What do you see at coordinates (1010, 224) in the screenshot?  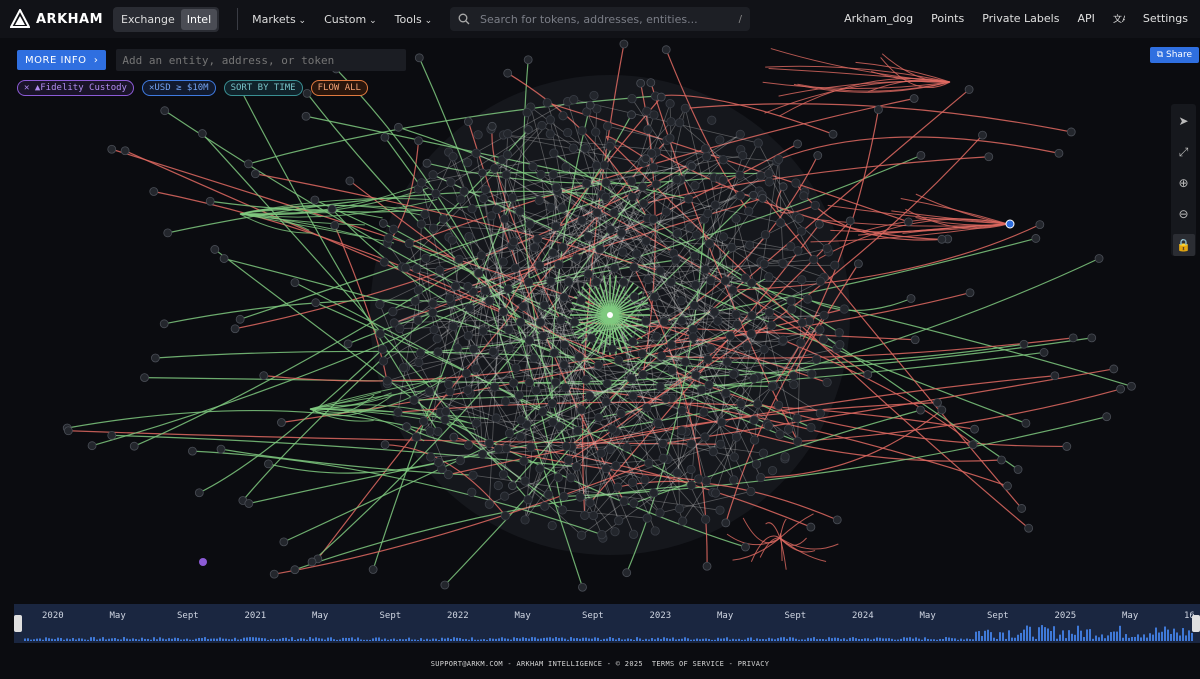 I see `entity-node` at bounding box center [1010, 224].